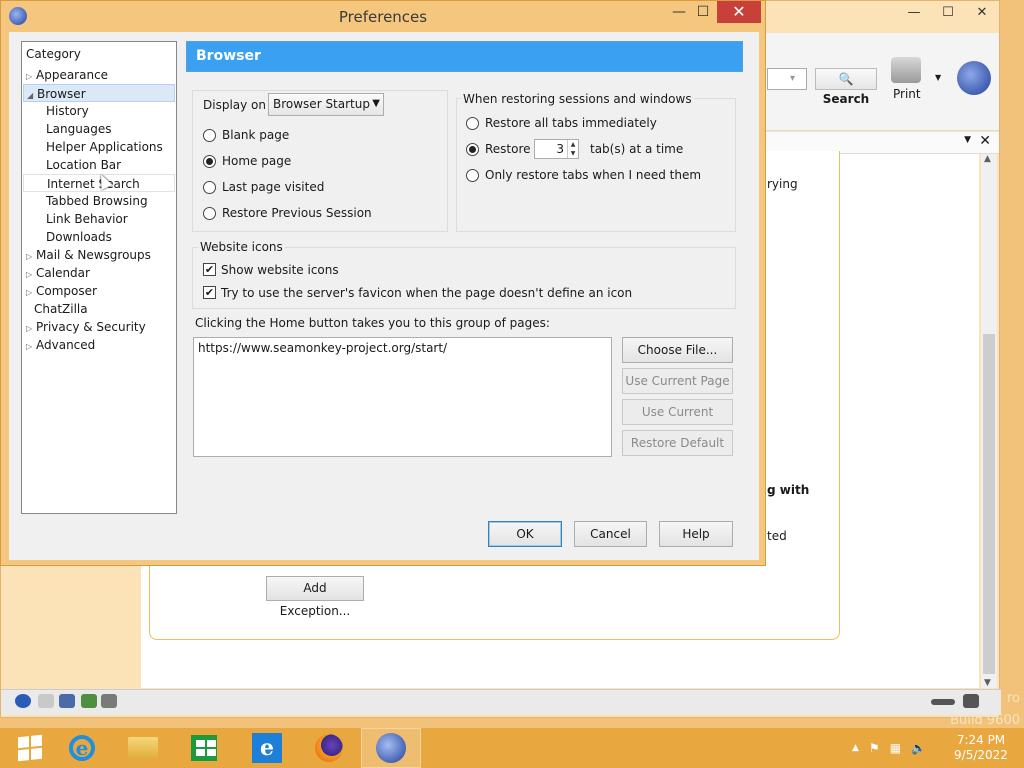 This screenshot has height=768, width=1024. I want to click on close-tab-icon: ✕, so click(985, 141).